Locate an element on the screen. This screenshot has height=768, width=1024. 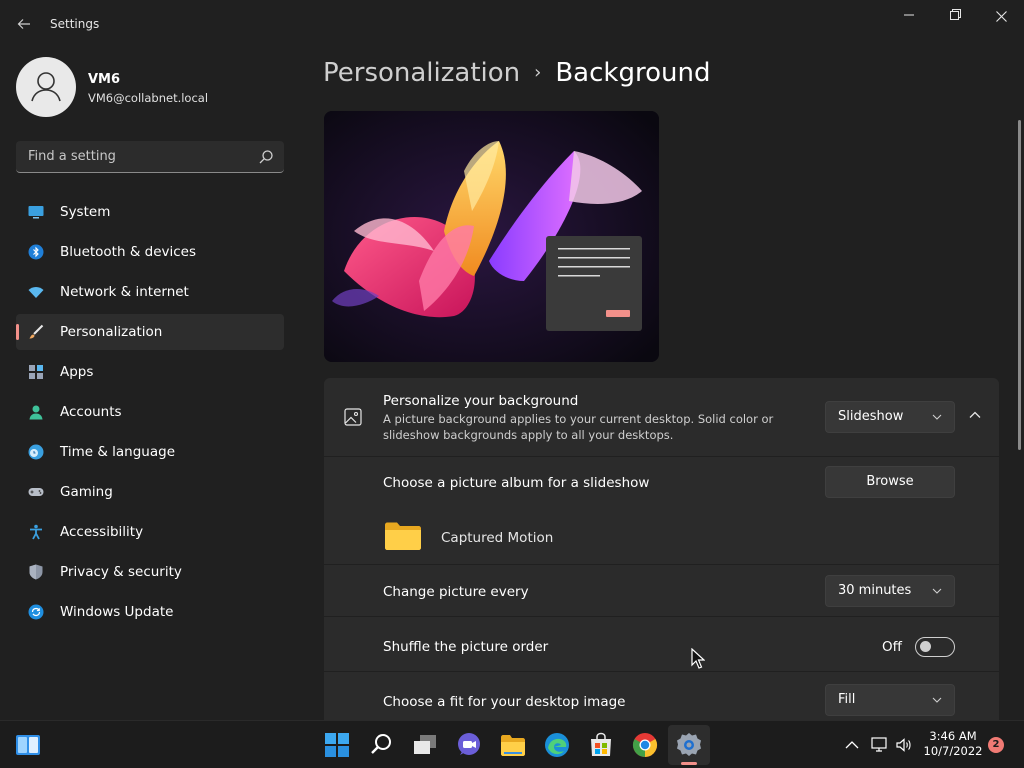
fit-dropdown: Fill is located at coordinates (890, 700).